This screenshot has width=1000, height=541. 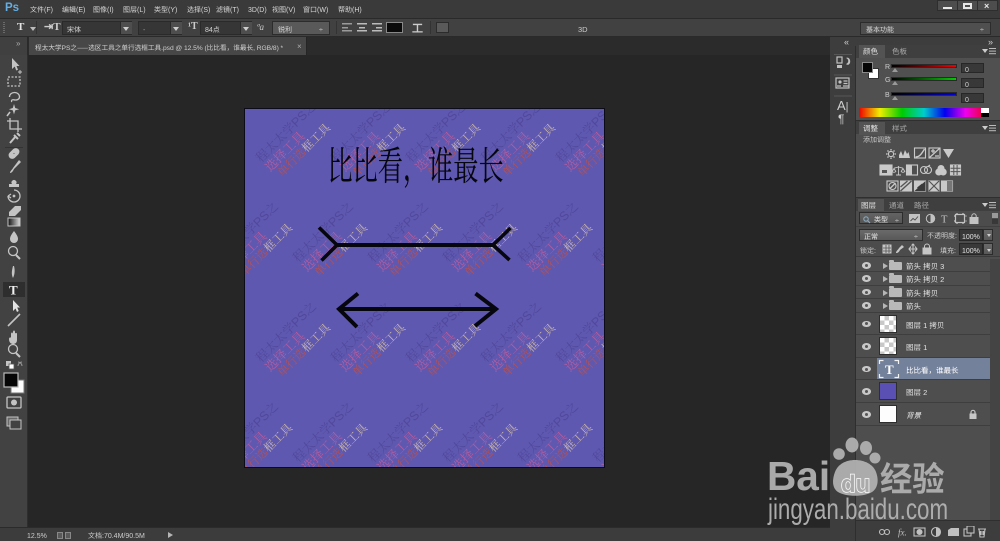 I want to click on svg-text: jingyan.baidu.com, so click(x=857, y=509).